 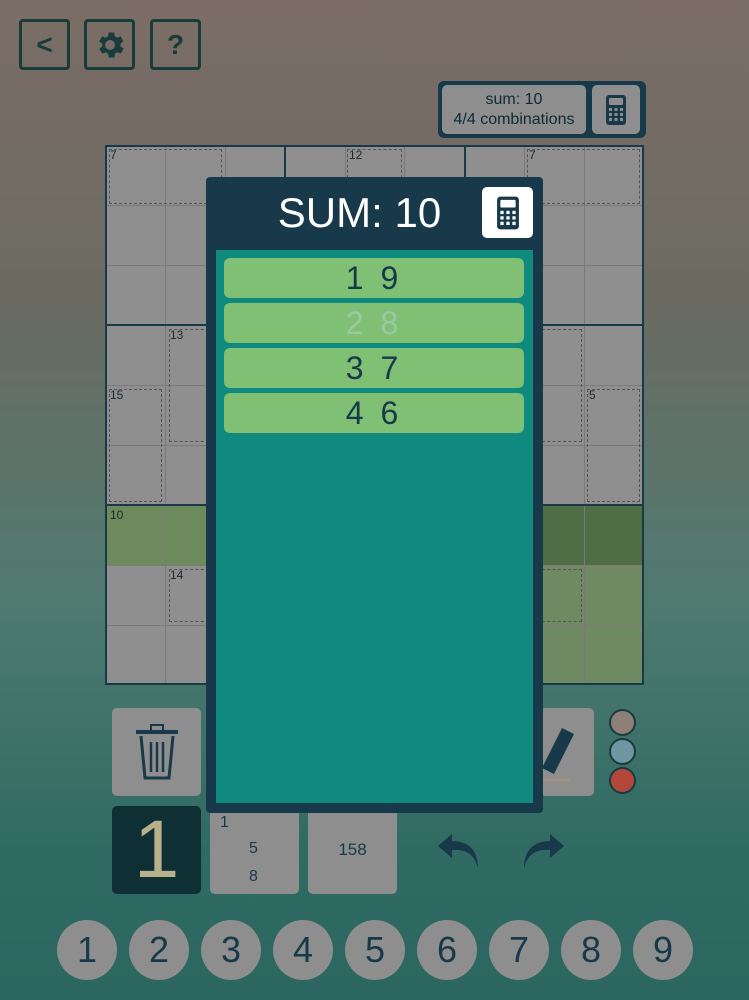 I want to click on numpad-1: 1, so click(x=87, y=950).